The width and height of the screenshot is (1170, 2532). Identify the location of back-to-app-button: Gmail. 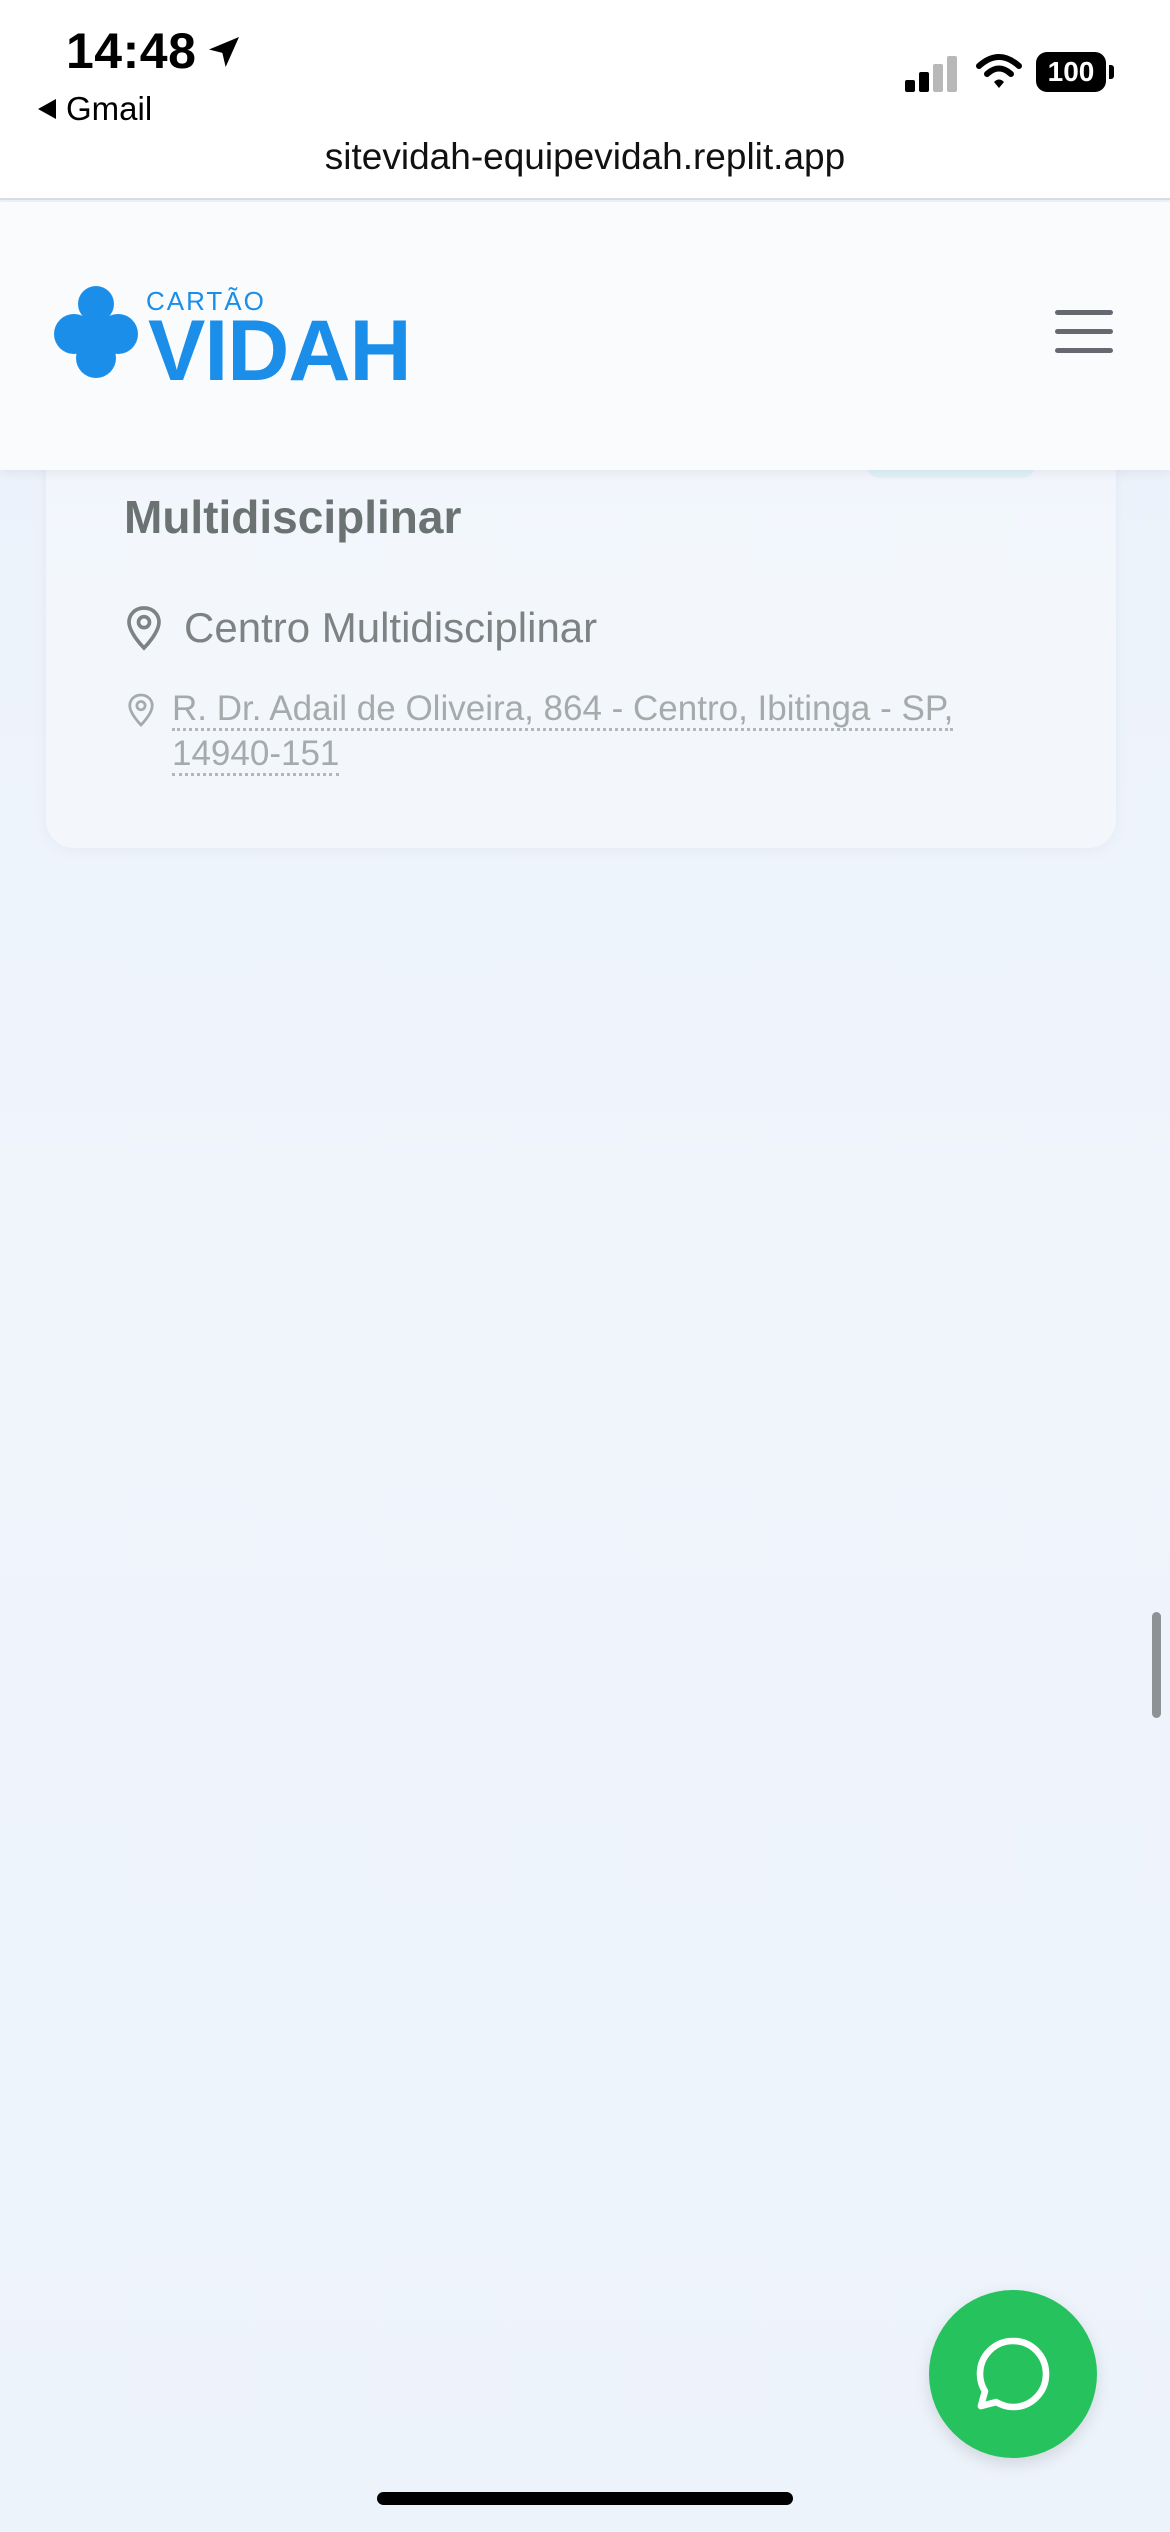
(95, 109).